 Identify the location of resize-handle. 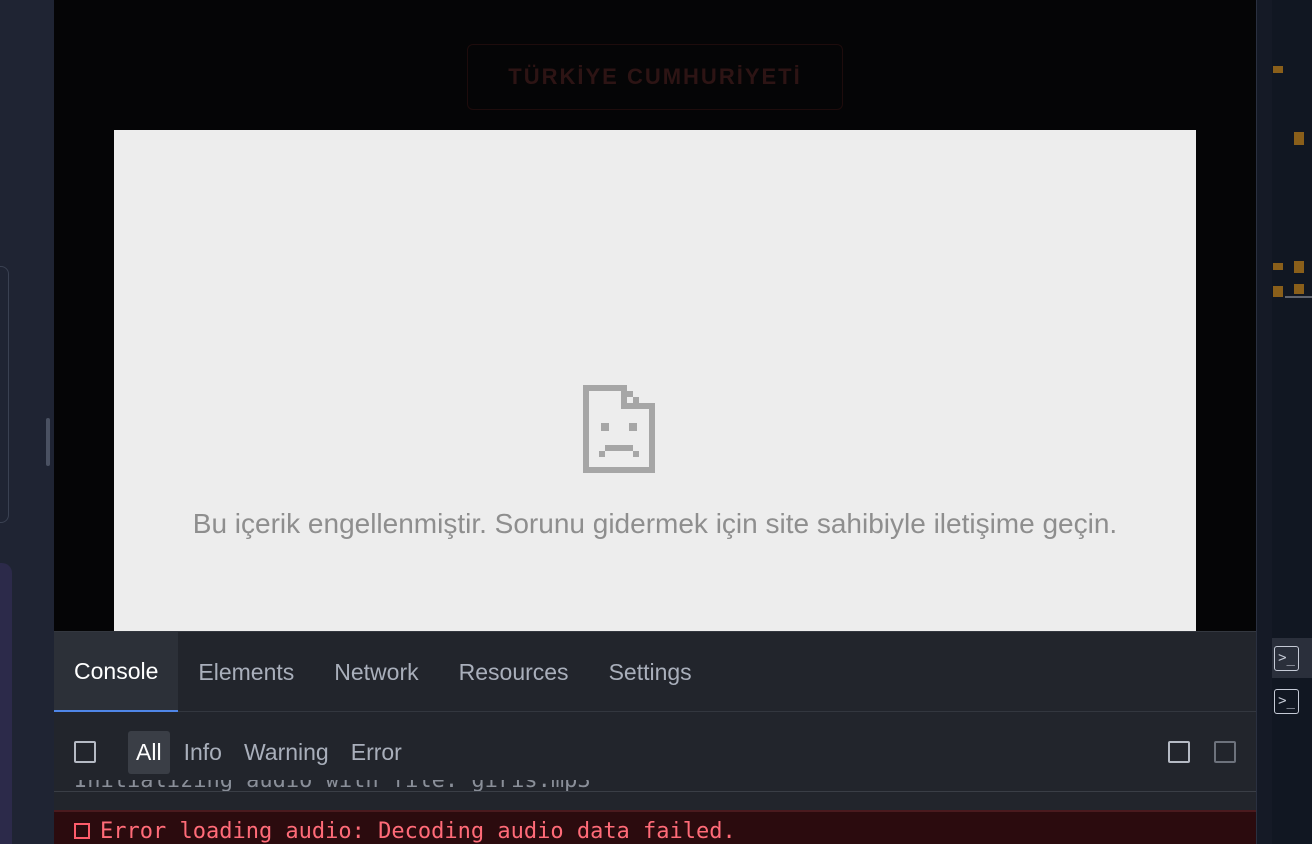
(48, 442).